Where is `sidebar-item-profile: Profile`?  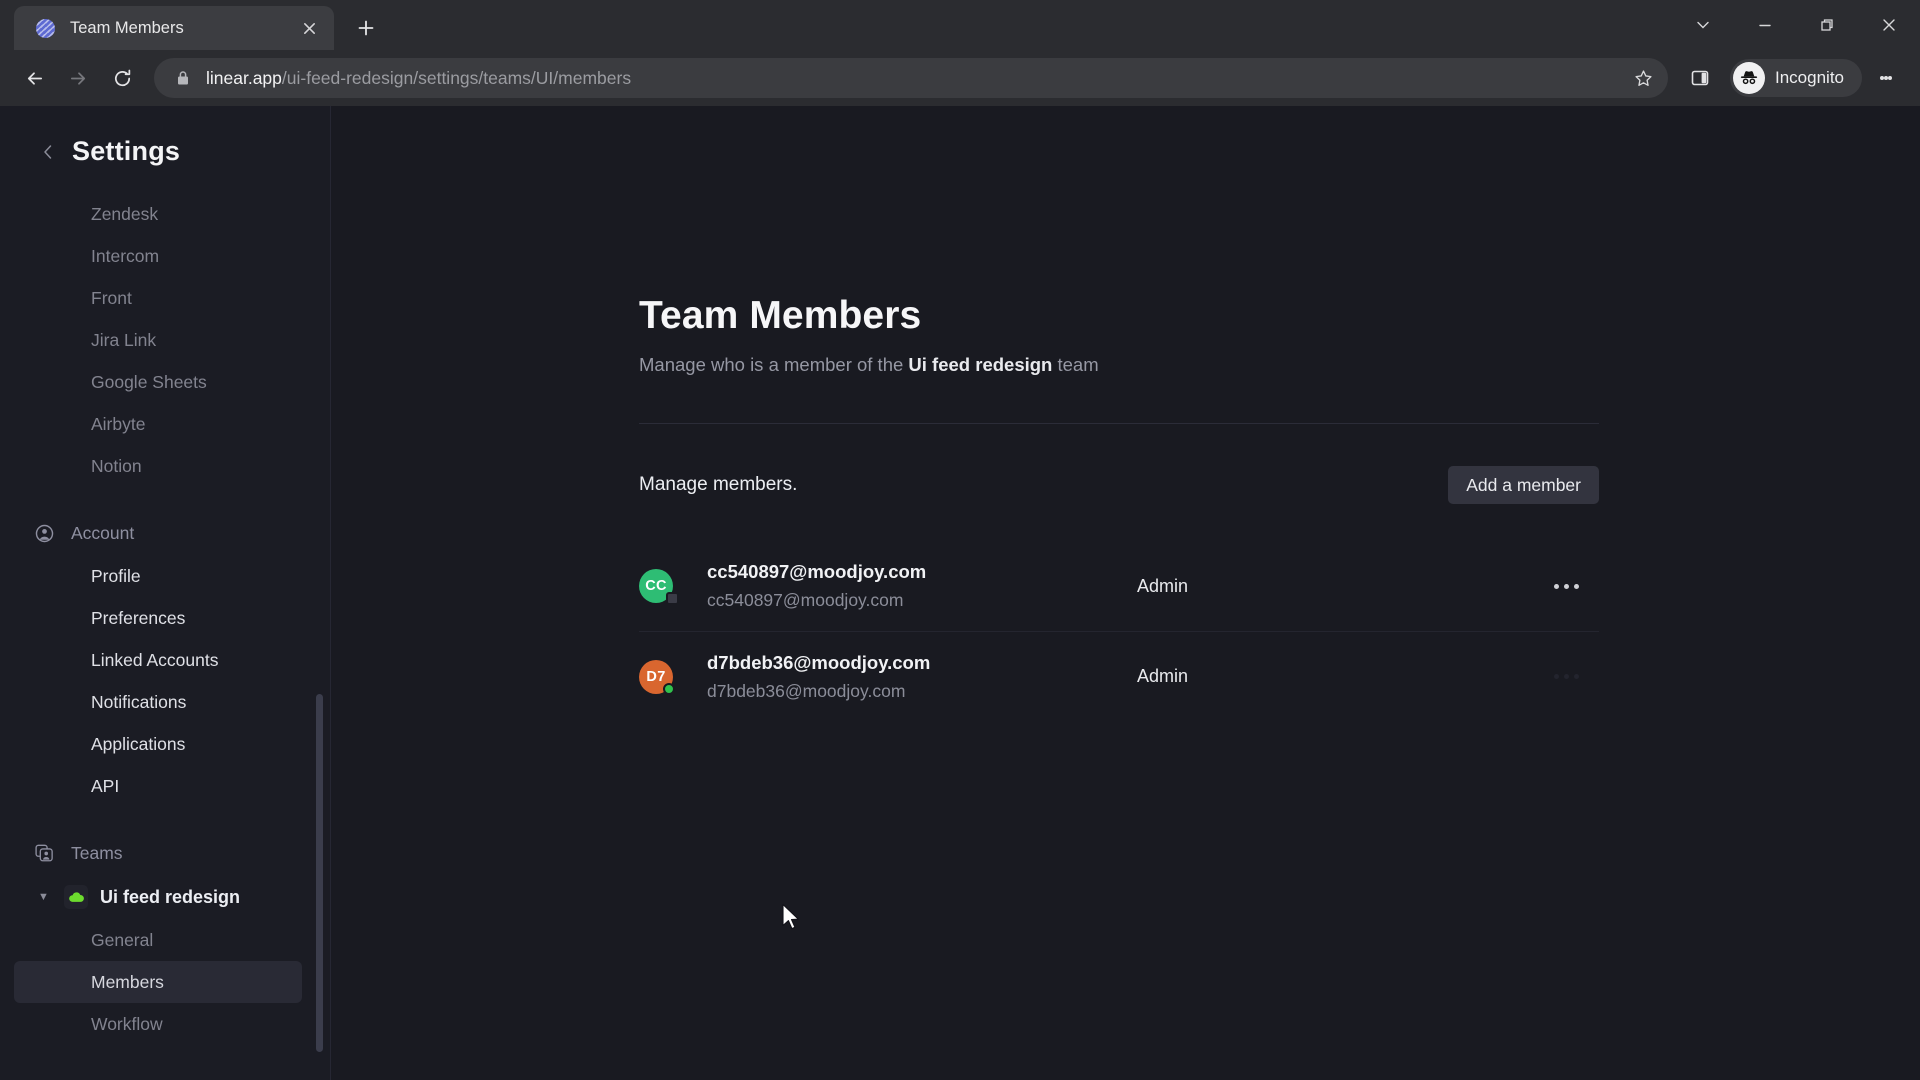 sidebar-item-profile: Profile is located at coordinates (158, 576).